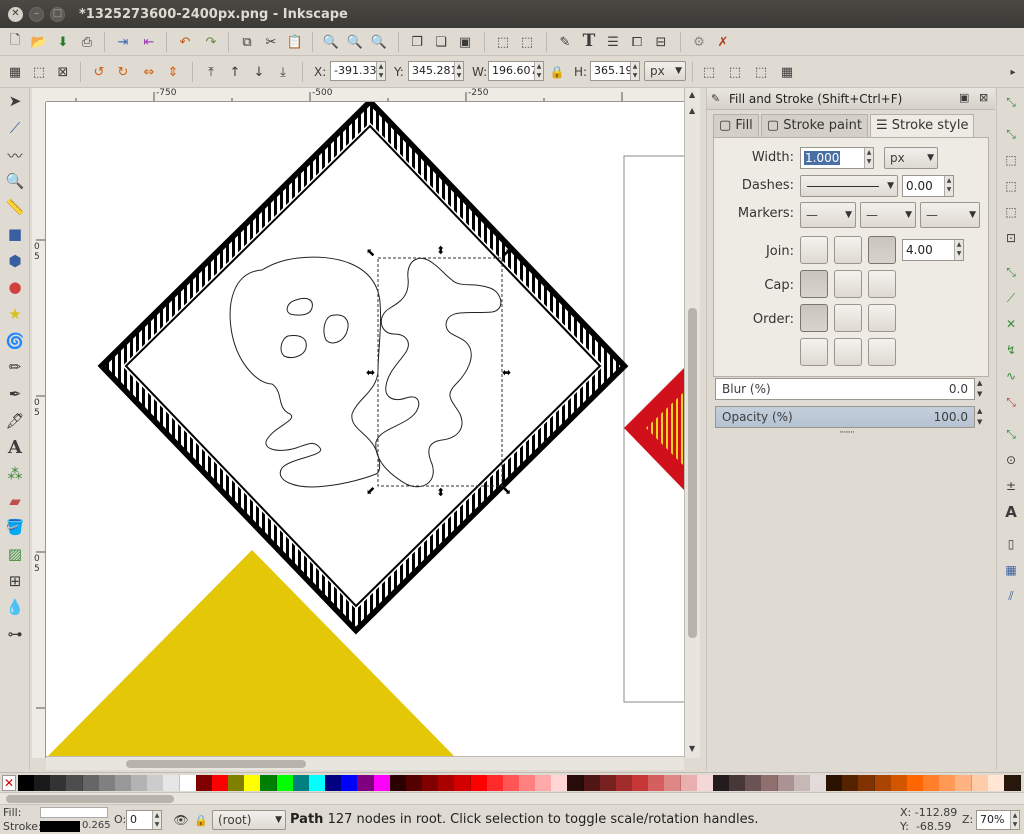 This screenshot has width=1024, height=834. Describe the element at coordinates (15, 367) in the screenshot. I see `pencil-tool-icon: ✏` at that location.